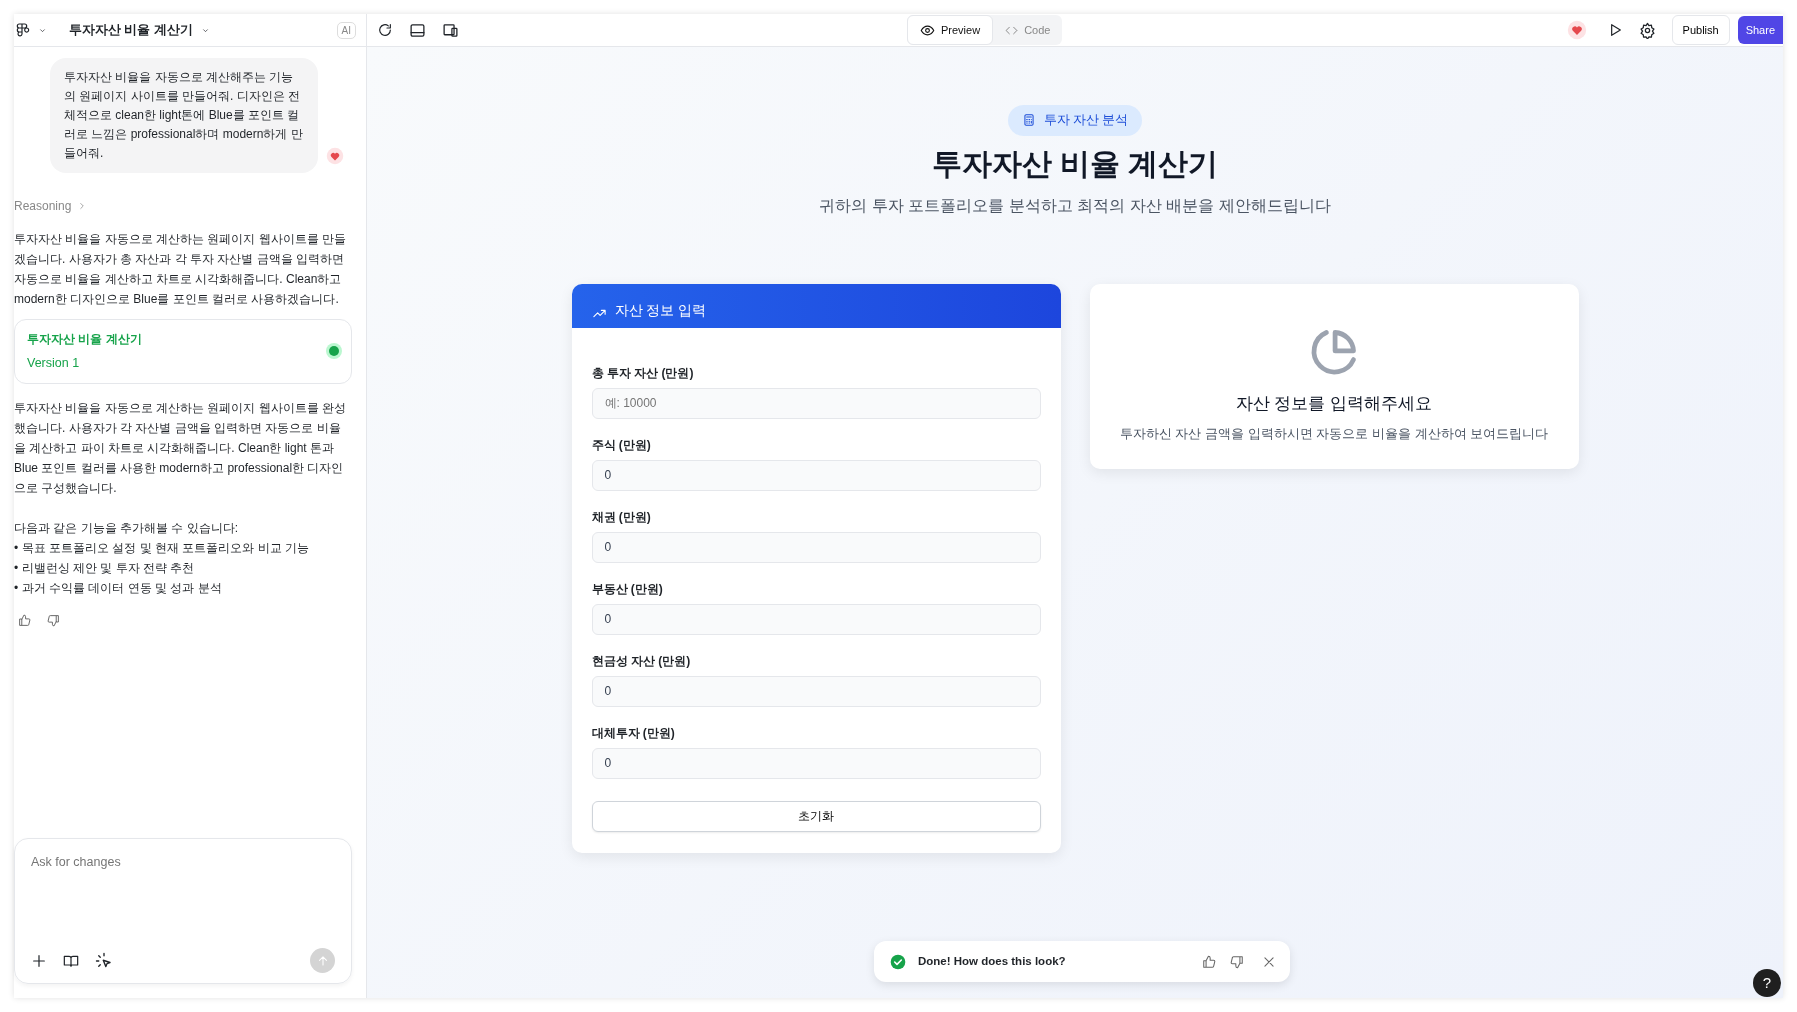 The height and width of the screenshot is (1012, 1797). Describe the element at coordinates (1334, 434) in the screenshot. I see `empty-state-text: 투자하신 자산 금액을 입력하시면 자동으로 비율을 계산하여 보여드립니다` at that location.